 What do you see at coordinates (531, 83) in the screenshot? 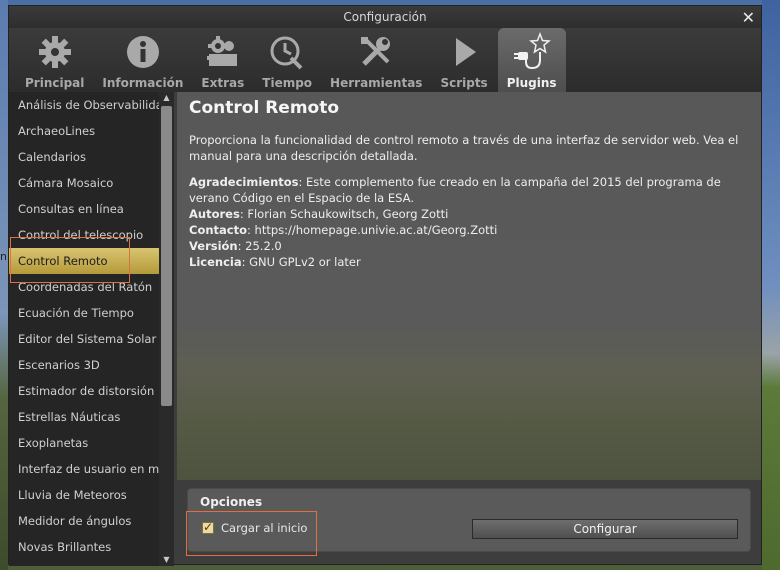
I see `tab-label: Plugins` at bounding box center [531, 83].